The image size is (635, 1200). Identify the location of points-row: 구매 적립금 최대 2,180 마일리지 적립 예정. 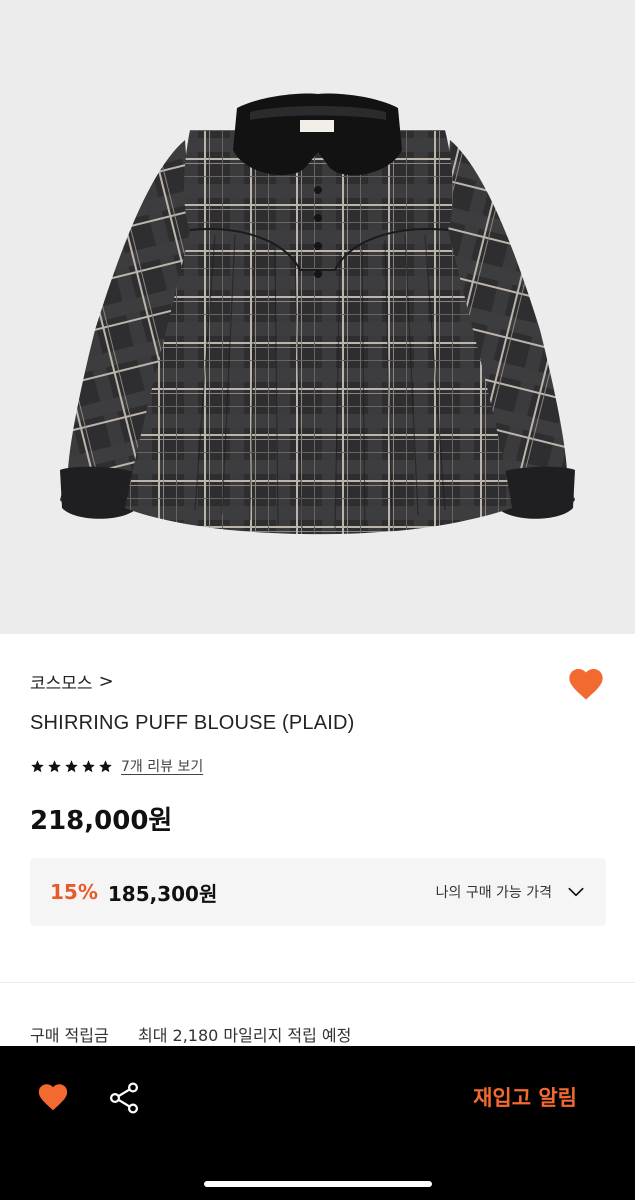
(190, 1034).